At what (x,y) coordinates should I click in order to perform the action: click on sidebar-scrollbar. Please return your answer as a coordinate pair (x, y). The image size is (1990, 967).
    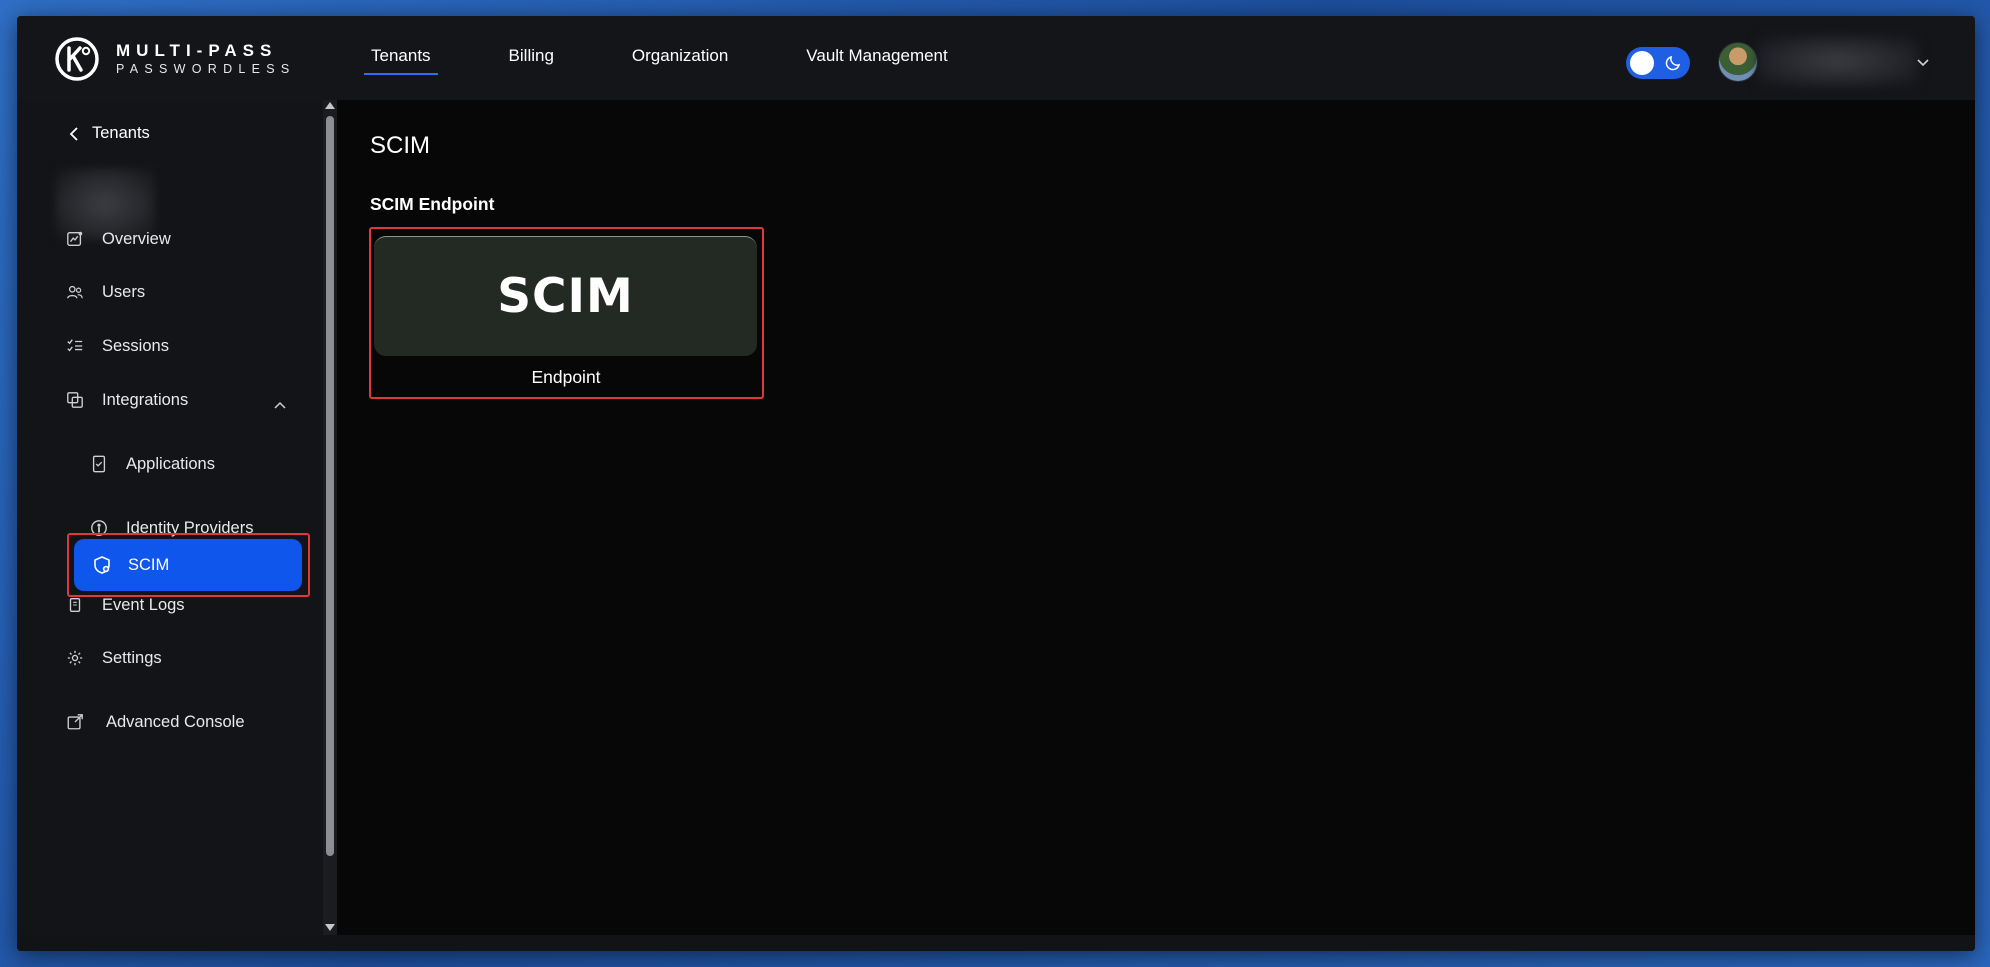
    Looking at the image, I should click on (330, 517).